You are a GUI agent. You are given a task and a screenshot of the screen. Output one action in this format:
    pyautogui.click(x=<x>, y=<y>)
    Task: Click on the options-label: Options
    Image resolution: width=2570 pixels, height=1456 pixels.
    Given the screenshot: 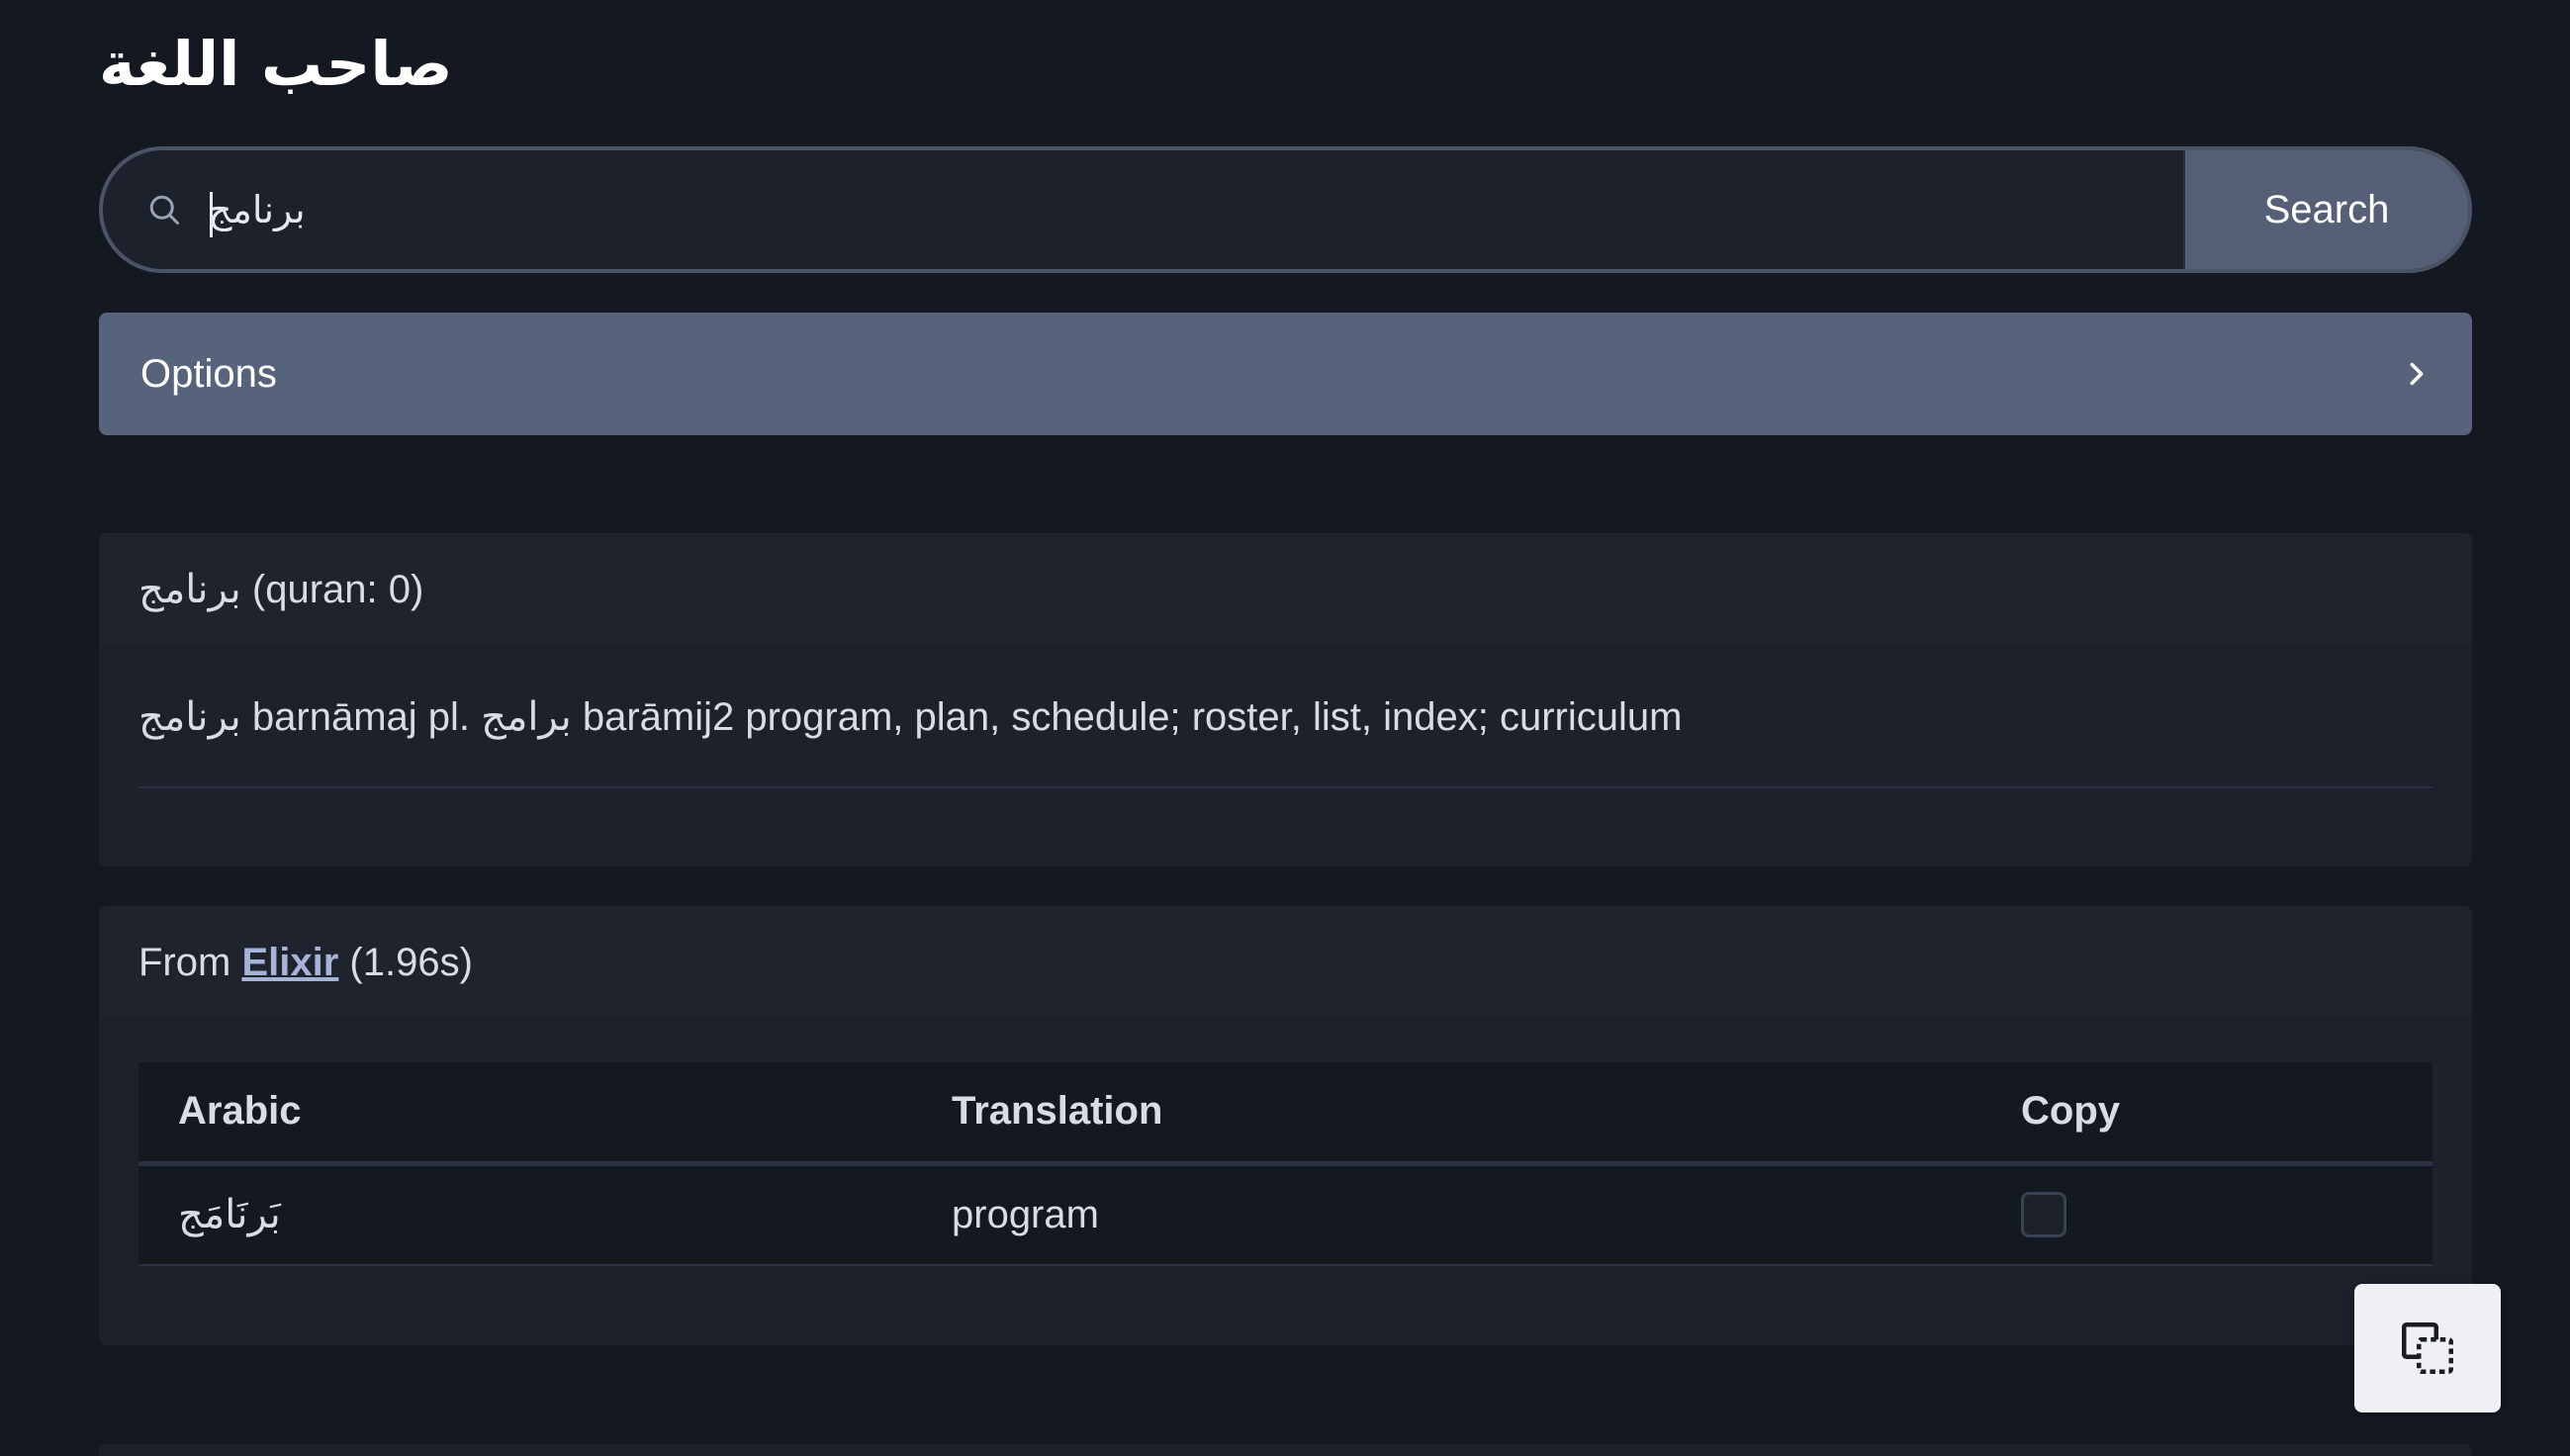 What is the action you would take?
    pyautogui.click(x=208, y=373)
    